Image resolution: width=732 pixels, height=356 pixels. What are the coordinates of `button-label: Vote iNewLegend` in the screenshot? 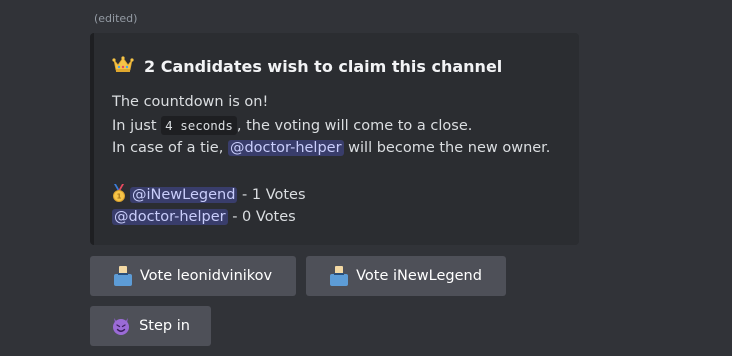 It's located at (419, 276).